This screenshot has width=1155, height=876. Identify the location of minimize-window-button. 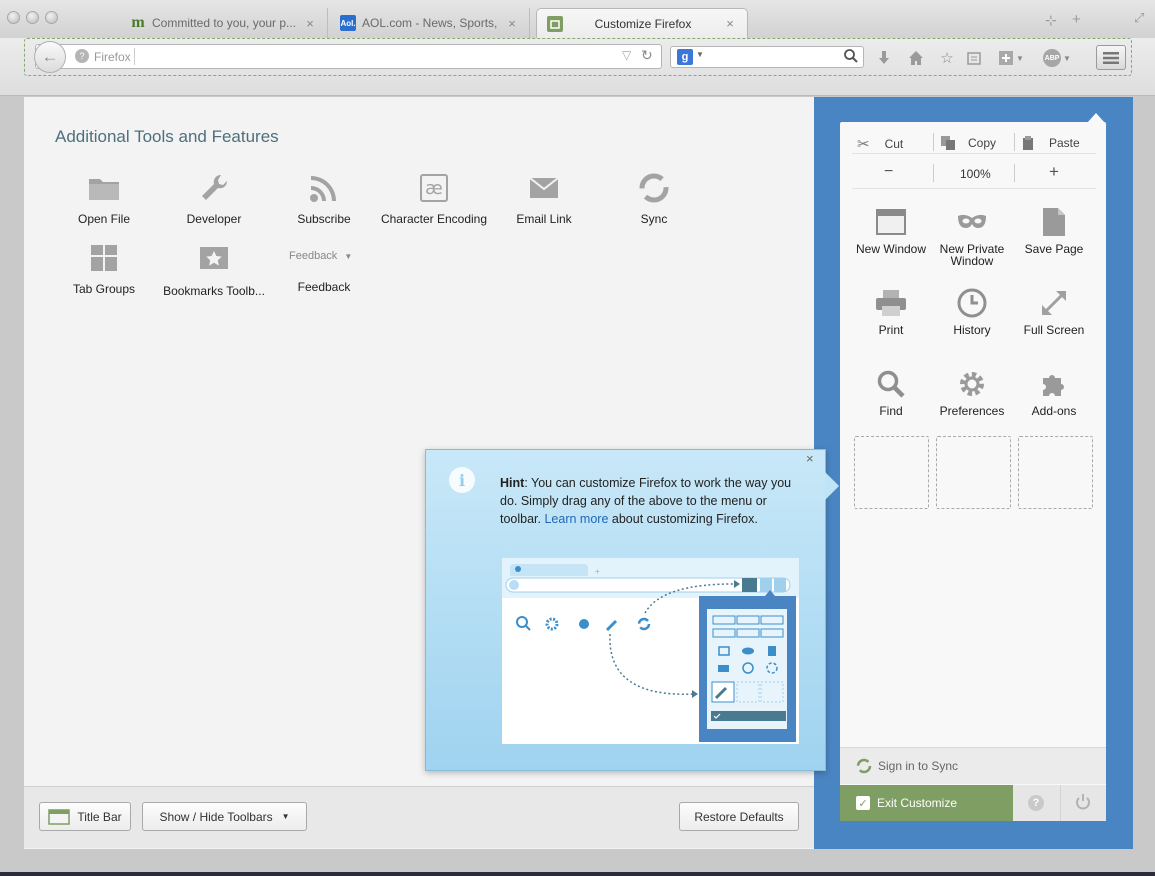
(32, 17).